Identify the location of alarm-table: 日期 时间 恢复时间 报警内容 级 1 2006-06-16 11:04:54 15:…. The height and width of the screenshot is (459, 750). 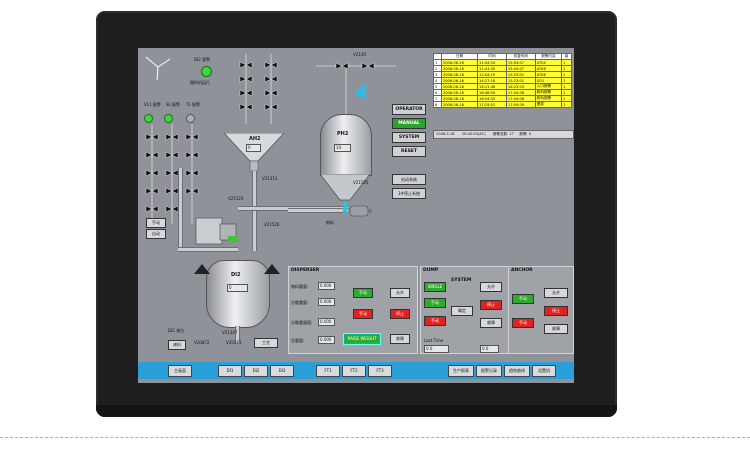
(502, 80).